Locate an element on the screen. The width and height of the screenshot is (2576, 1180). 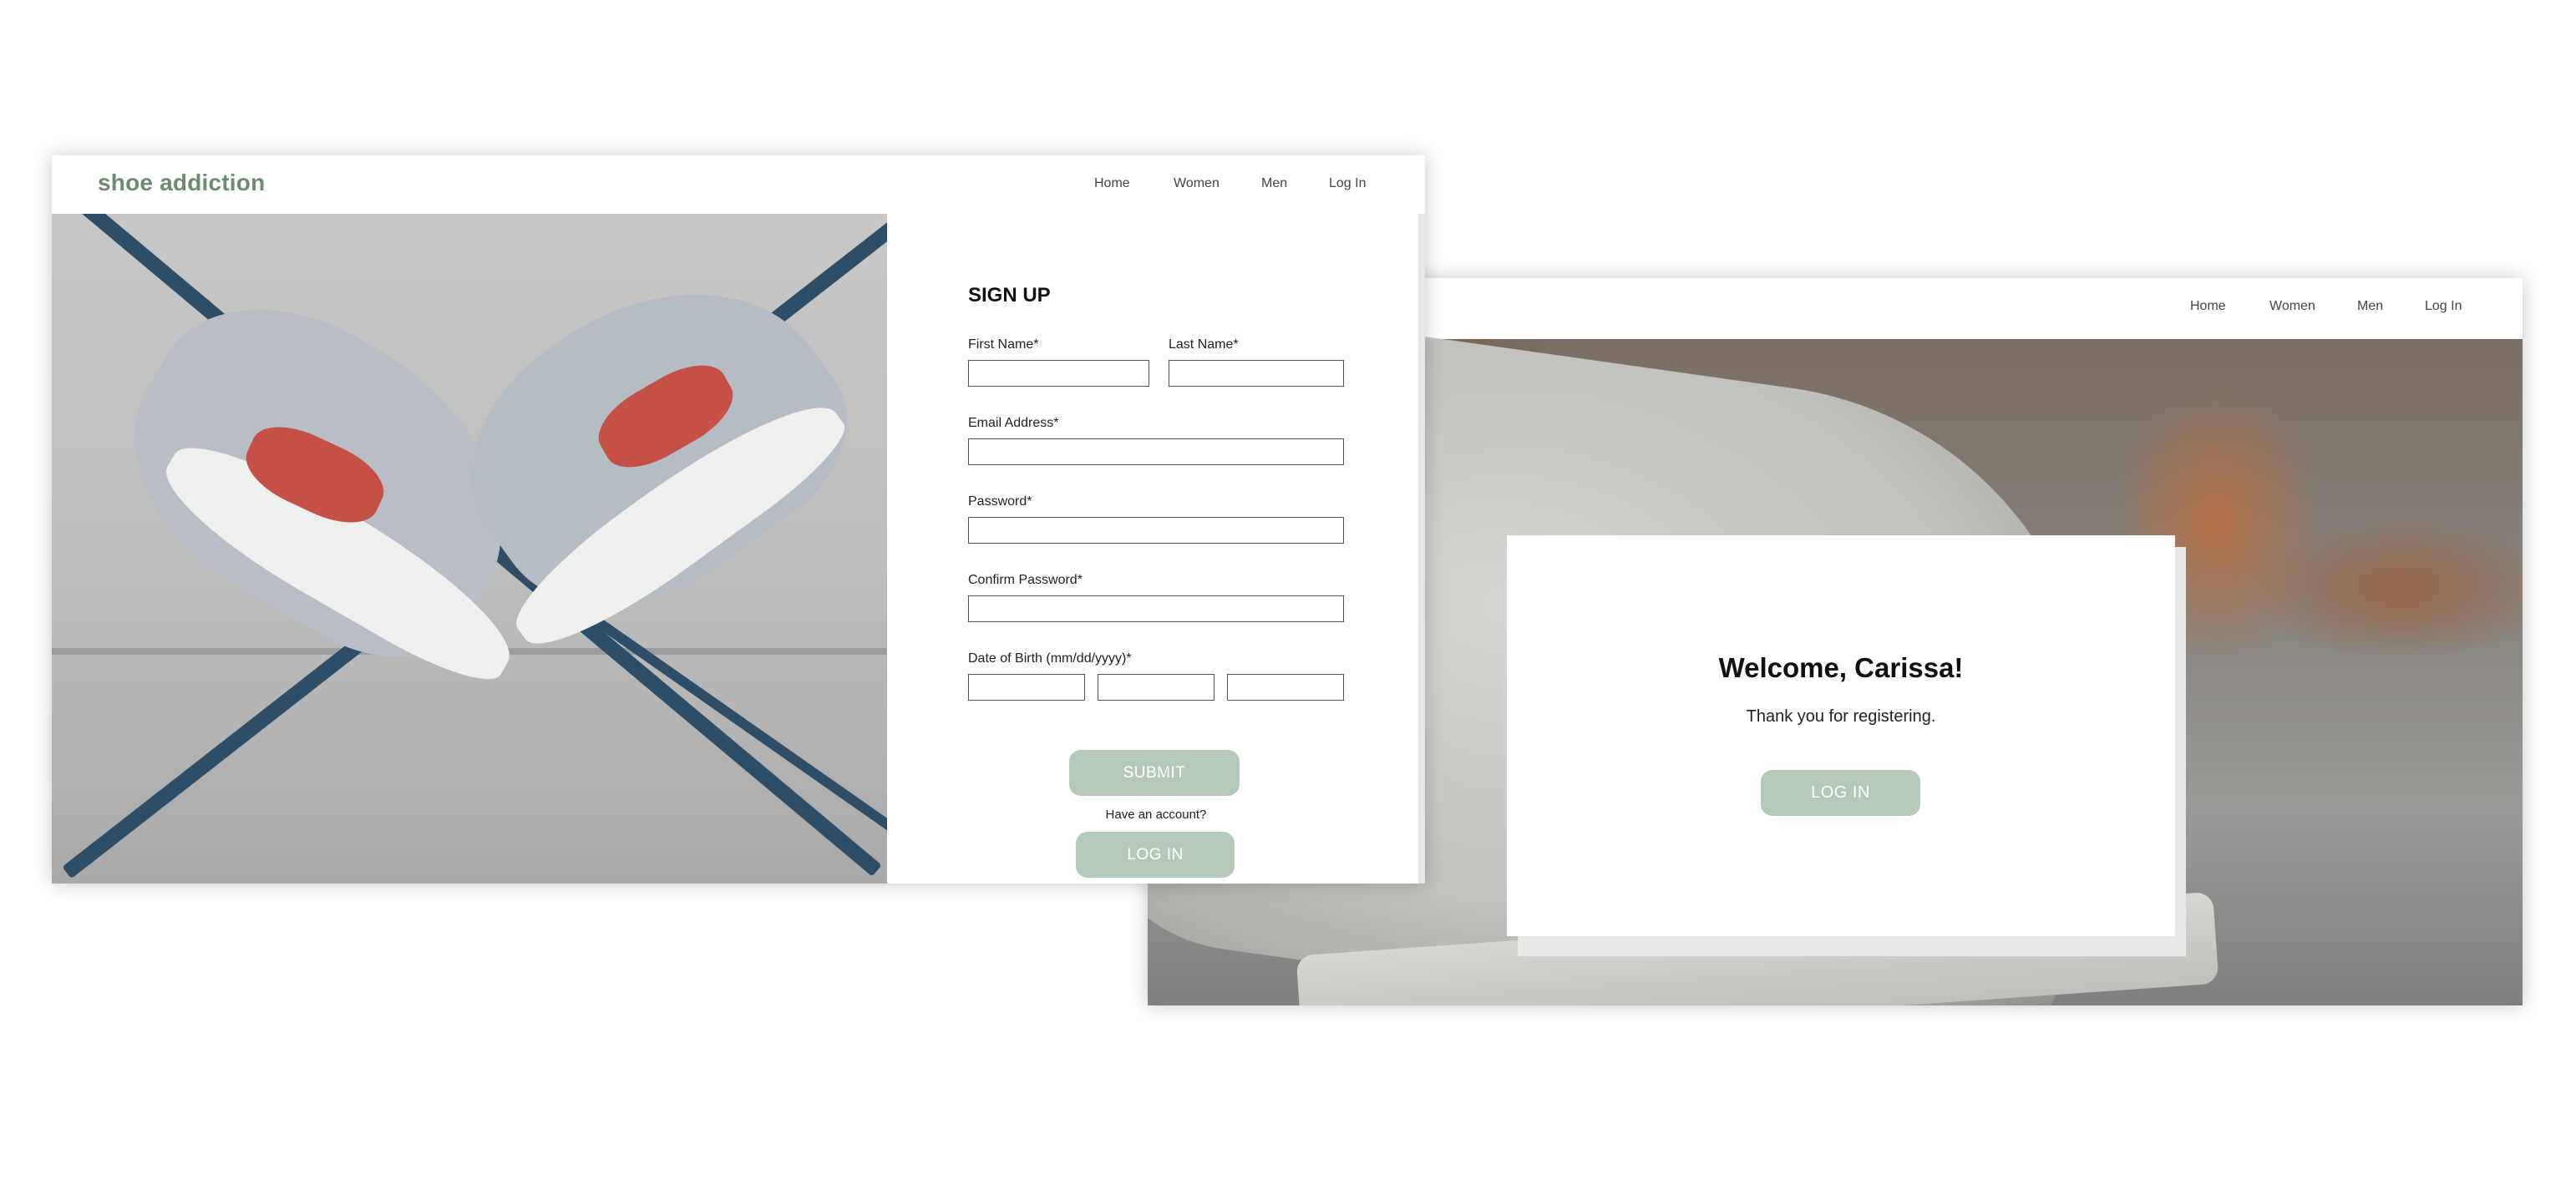
last-name-input is located at coordinates (1256, 373).